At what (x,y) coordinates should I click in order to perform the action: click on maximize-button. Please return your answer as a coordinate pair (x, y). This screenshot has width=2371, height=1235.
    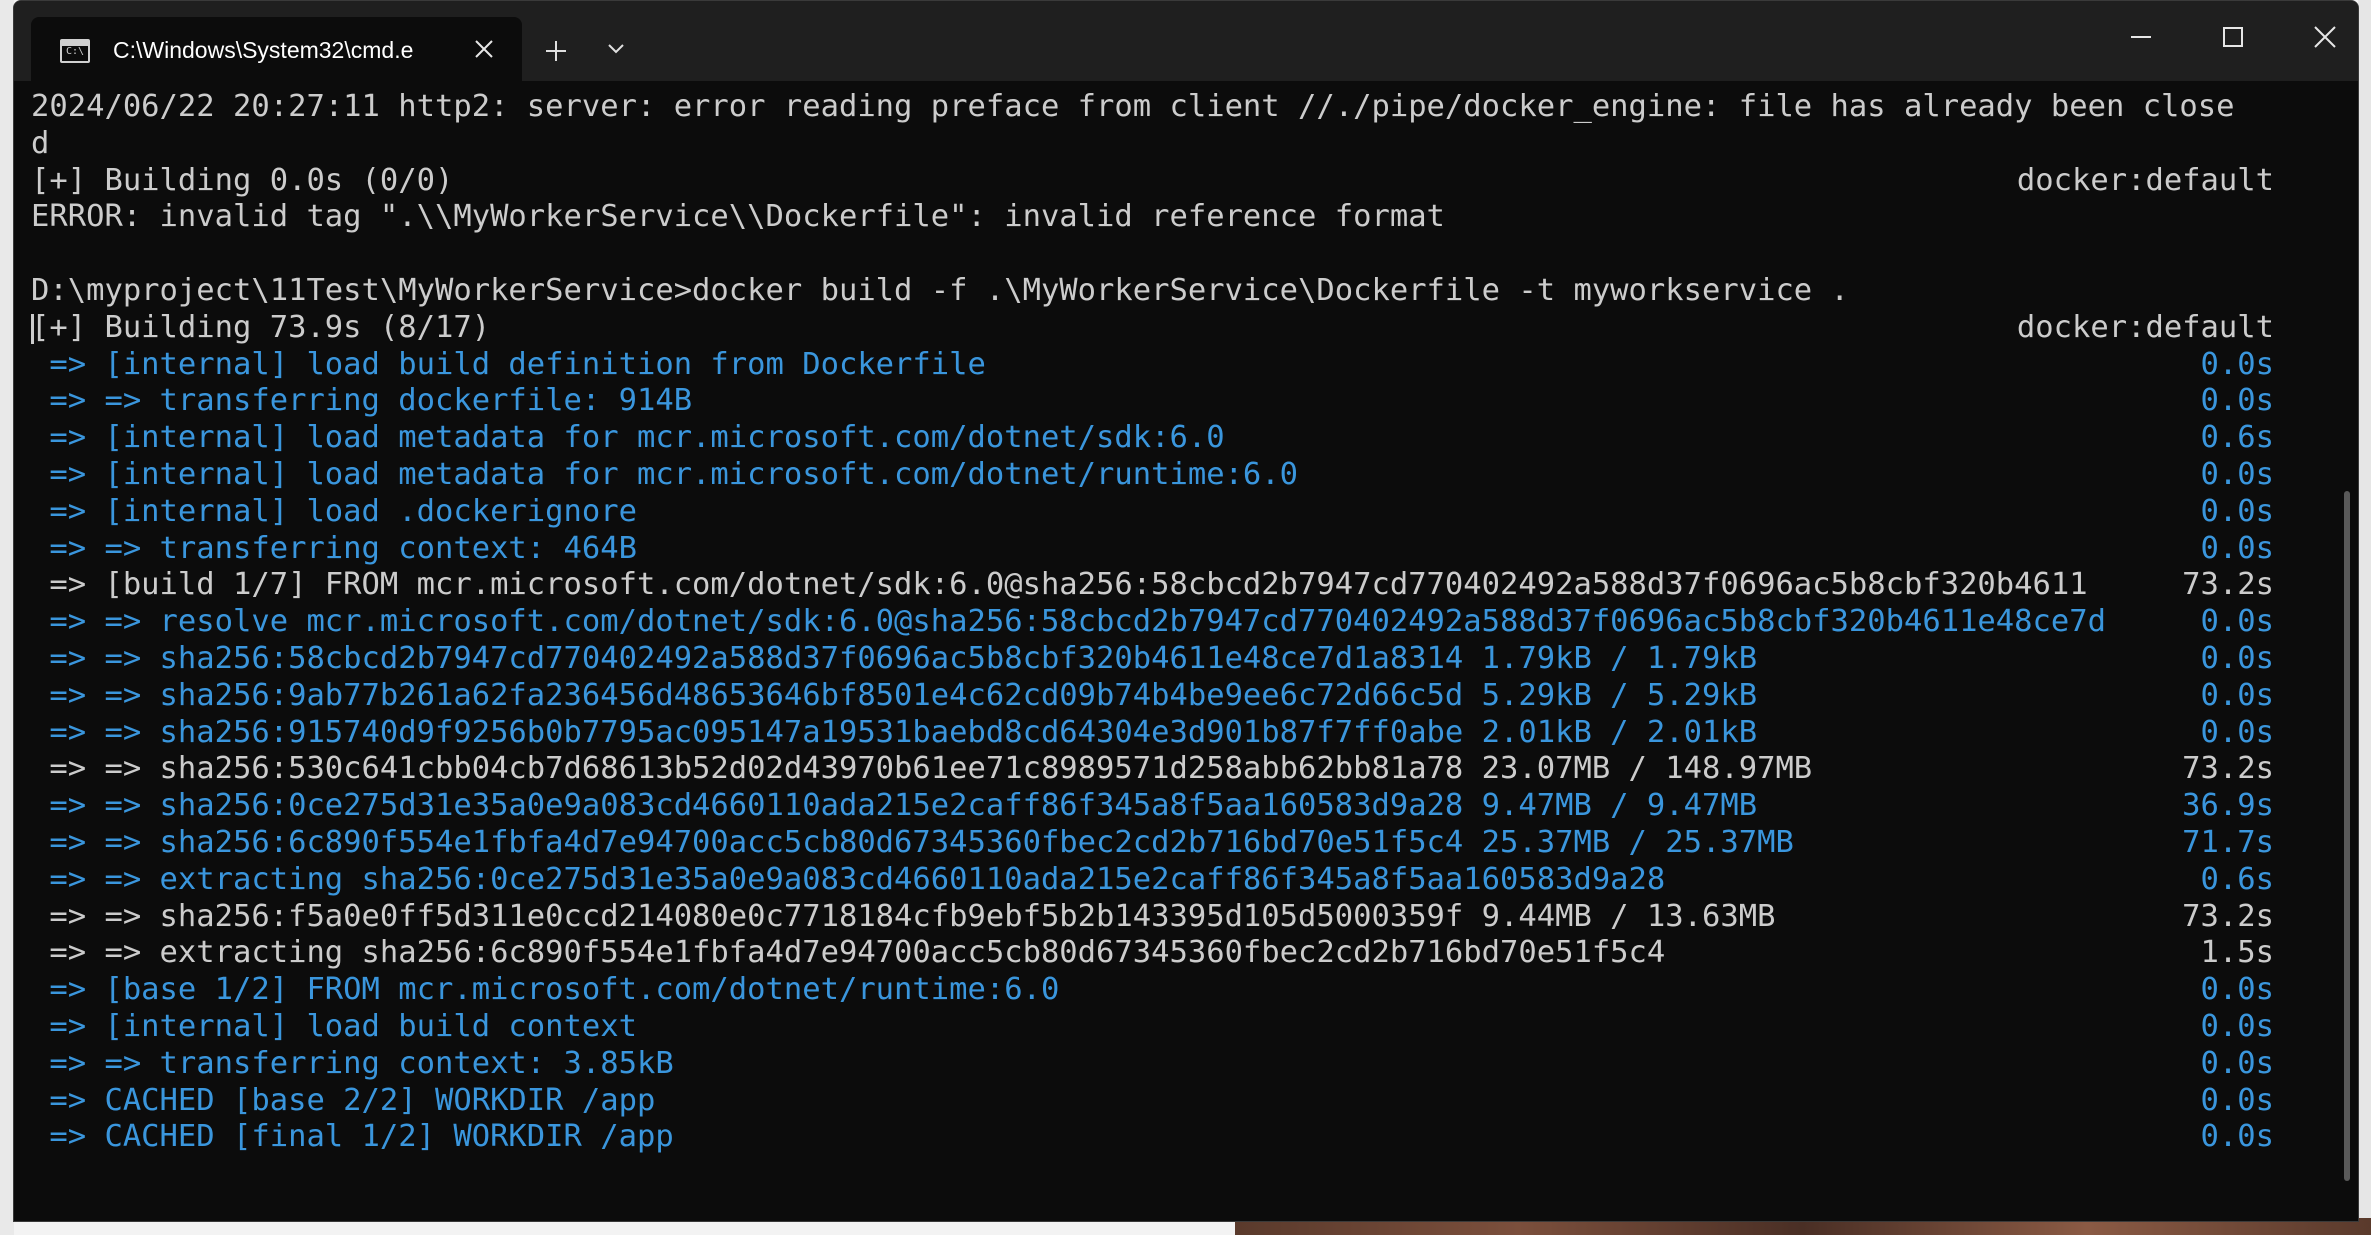
    Looking at the image, I should click on (2233, 37).